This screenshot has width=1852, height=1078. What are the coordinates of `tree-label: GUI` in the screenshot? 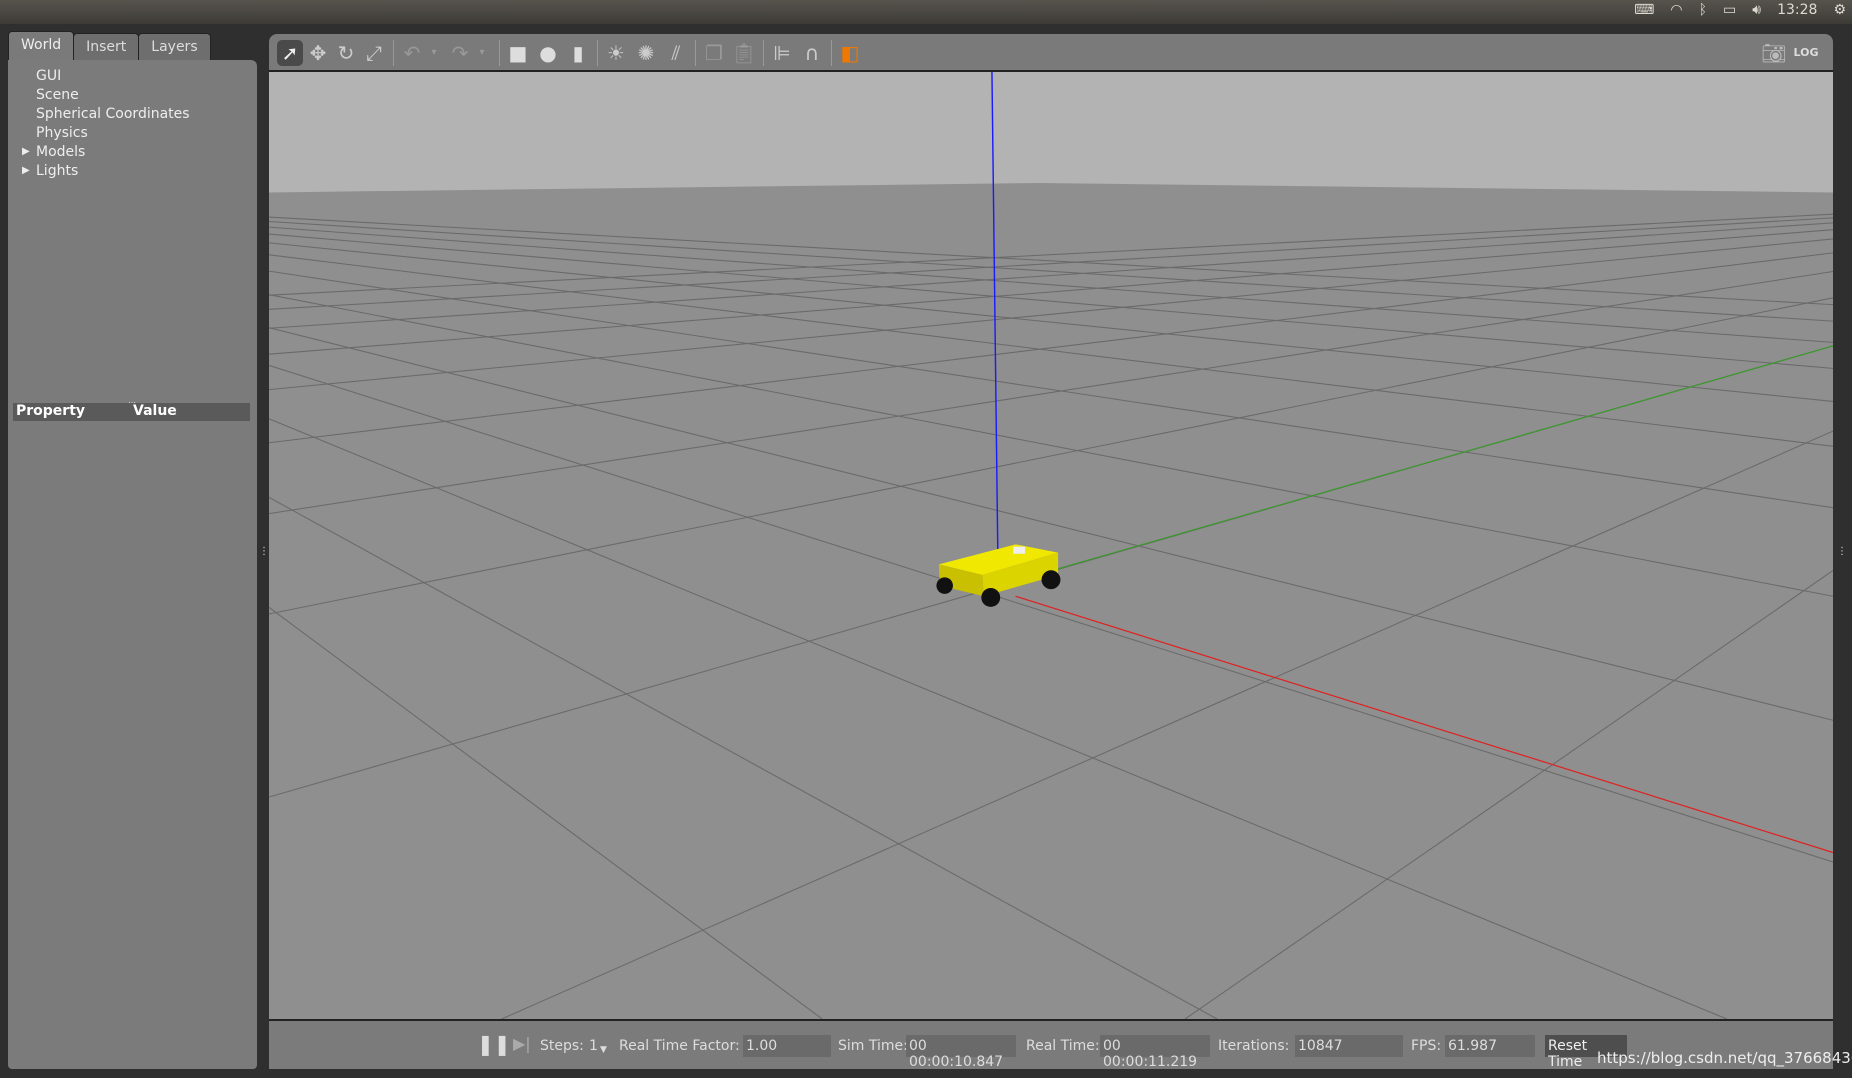 It's located at (49, 76).